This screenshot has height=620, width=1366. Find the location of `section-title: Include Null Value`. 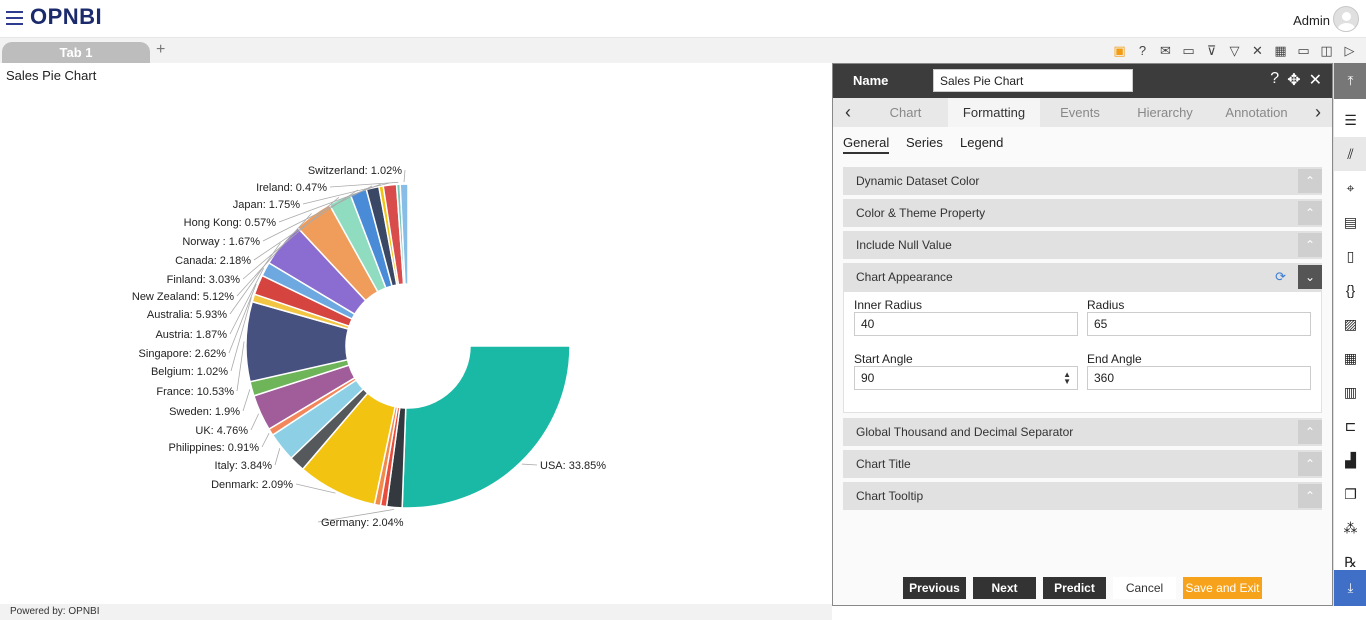

section-title: Include Null Value is located at coordinates (904, 245).